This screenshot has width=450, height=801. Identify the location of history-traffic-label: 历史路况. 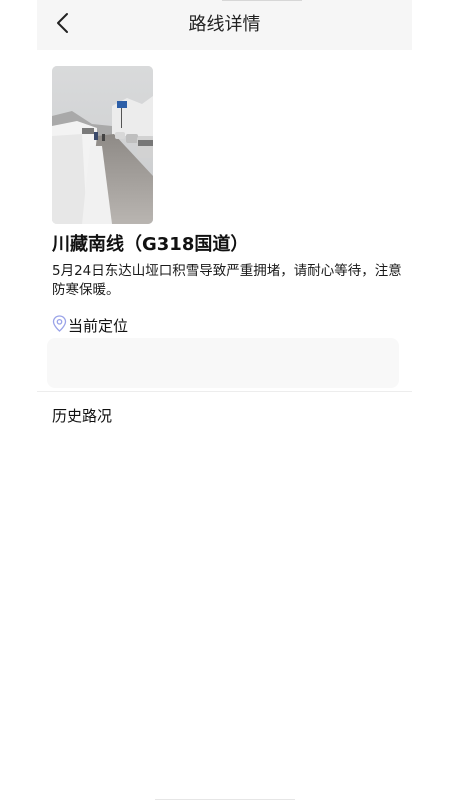
(82, 416).